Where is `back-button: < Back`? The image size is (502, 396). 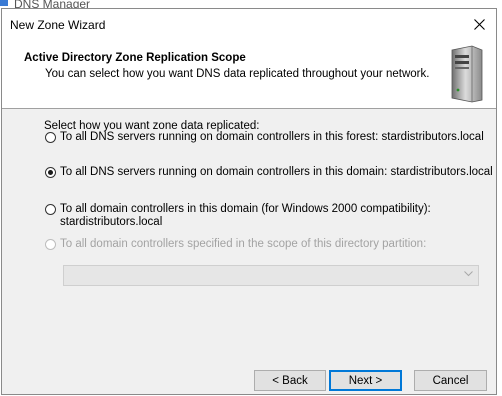
back-button: < Back is located at coordinates (290, 380).